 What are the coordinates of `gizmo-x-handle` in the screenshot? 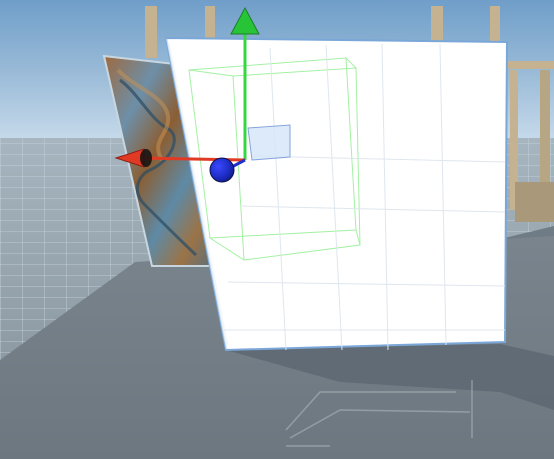 It's located at (146, 158).